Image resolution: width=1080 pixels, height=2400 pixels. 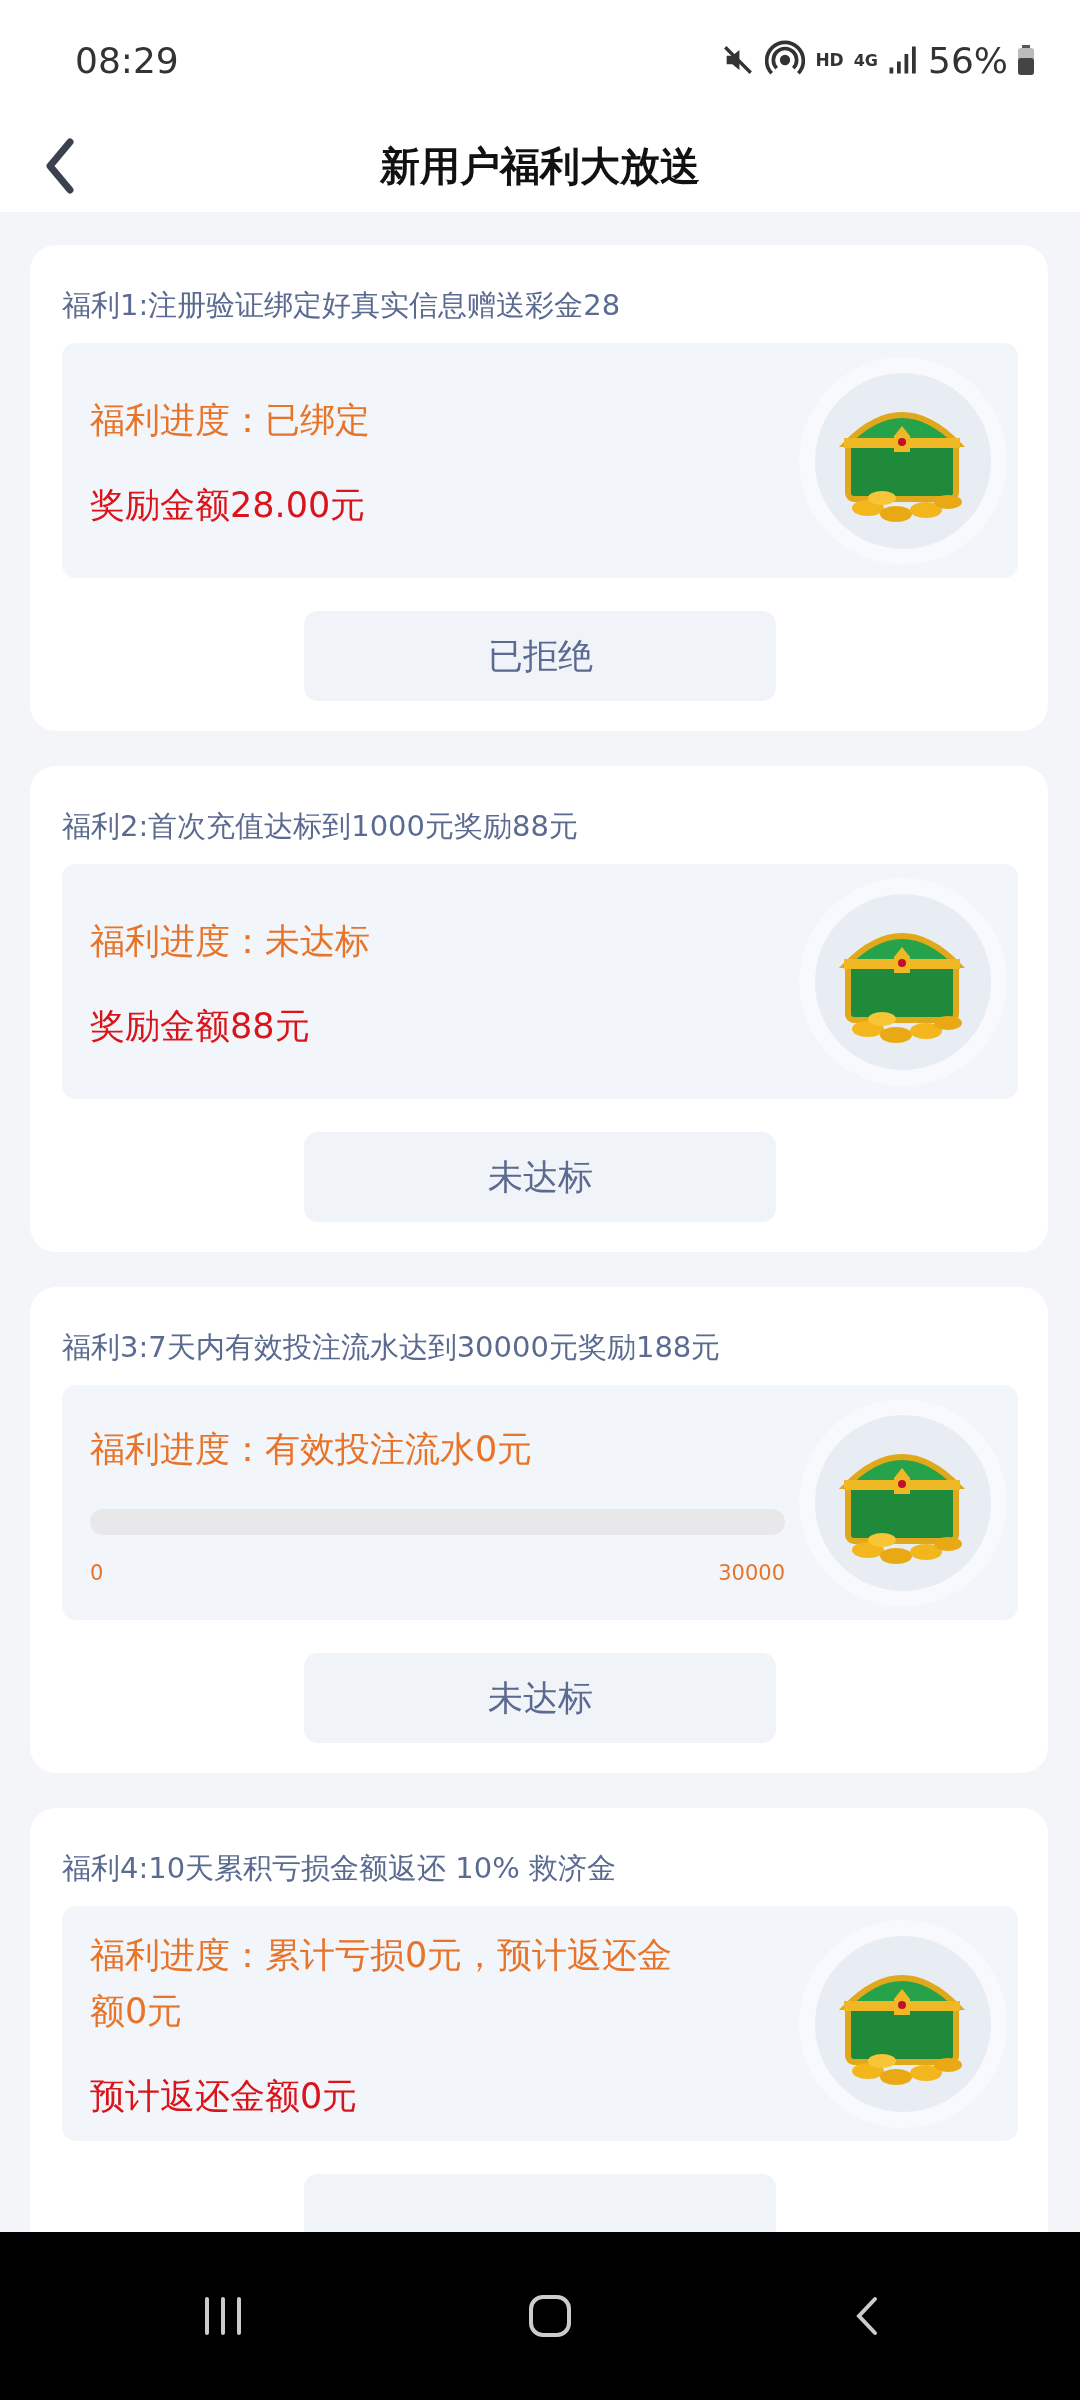 What do you see at coordinates (540, 166) in the screenshot?
I see `page-title: 新用户福利大放送` at bounding box center [540, 166].